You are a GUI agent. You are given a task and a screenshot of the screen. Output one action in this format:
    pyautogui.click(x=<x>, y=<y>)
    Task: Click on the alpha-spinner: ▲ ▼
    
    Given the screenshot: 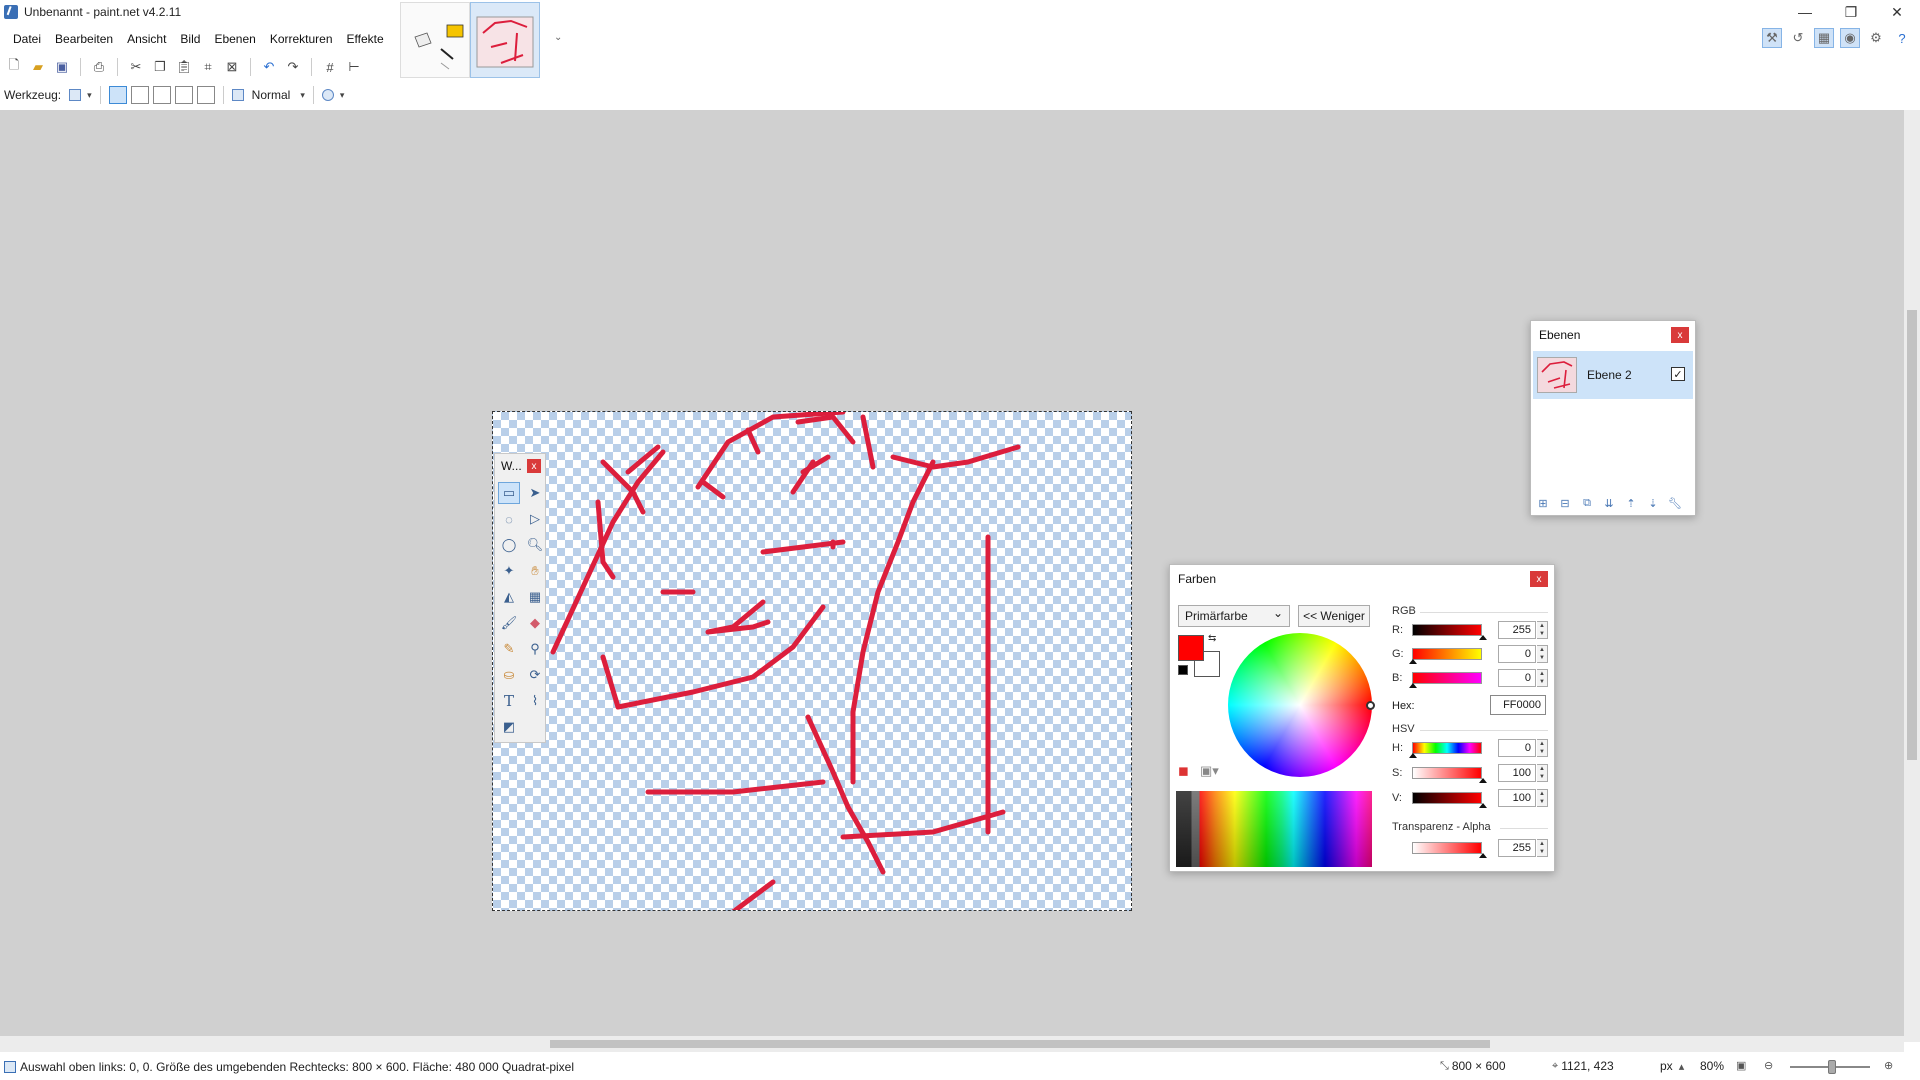 What is the action you would take?
    pyautogui.click(x=1542, y=848)
    